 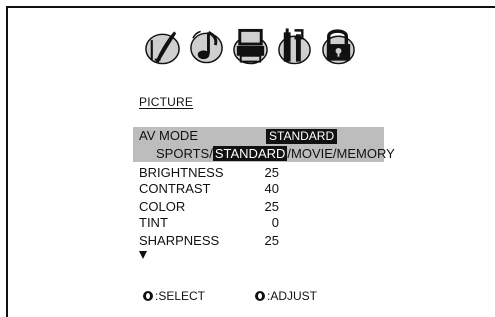 I want to click on setting-row-sharpness: SHARPNESS 25, so click(x=219, y=240).